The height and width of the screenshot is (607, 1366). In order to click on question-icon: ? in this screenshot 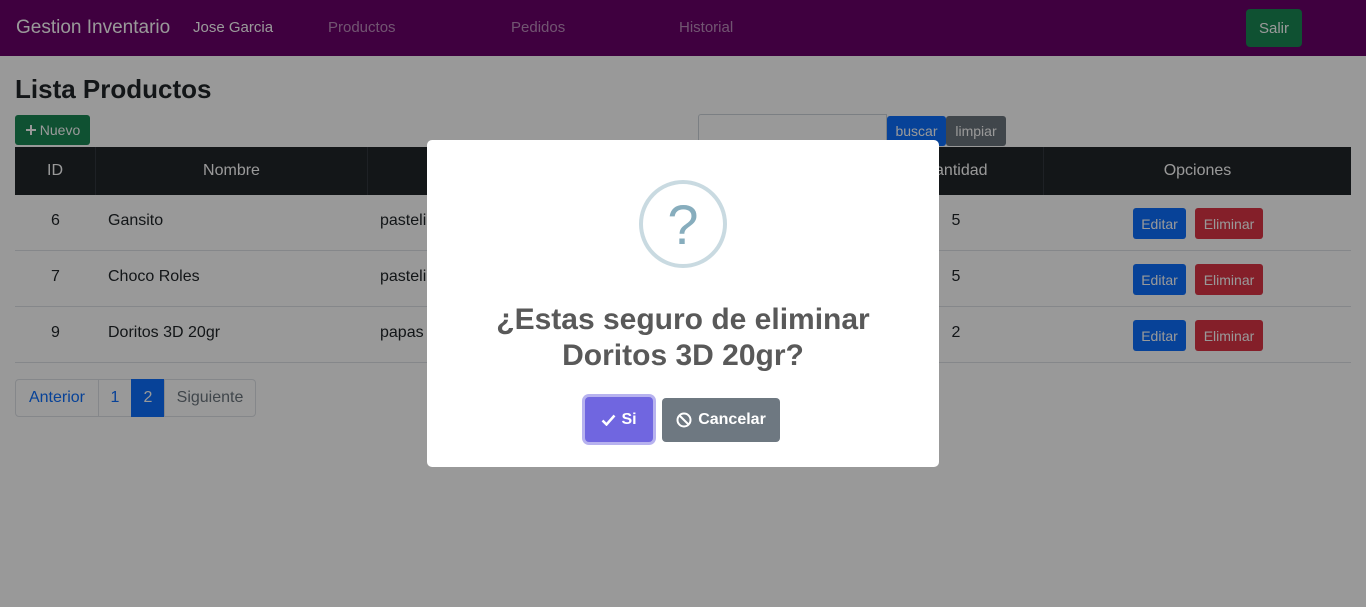, I will do `click(683, 224)`.